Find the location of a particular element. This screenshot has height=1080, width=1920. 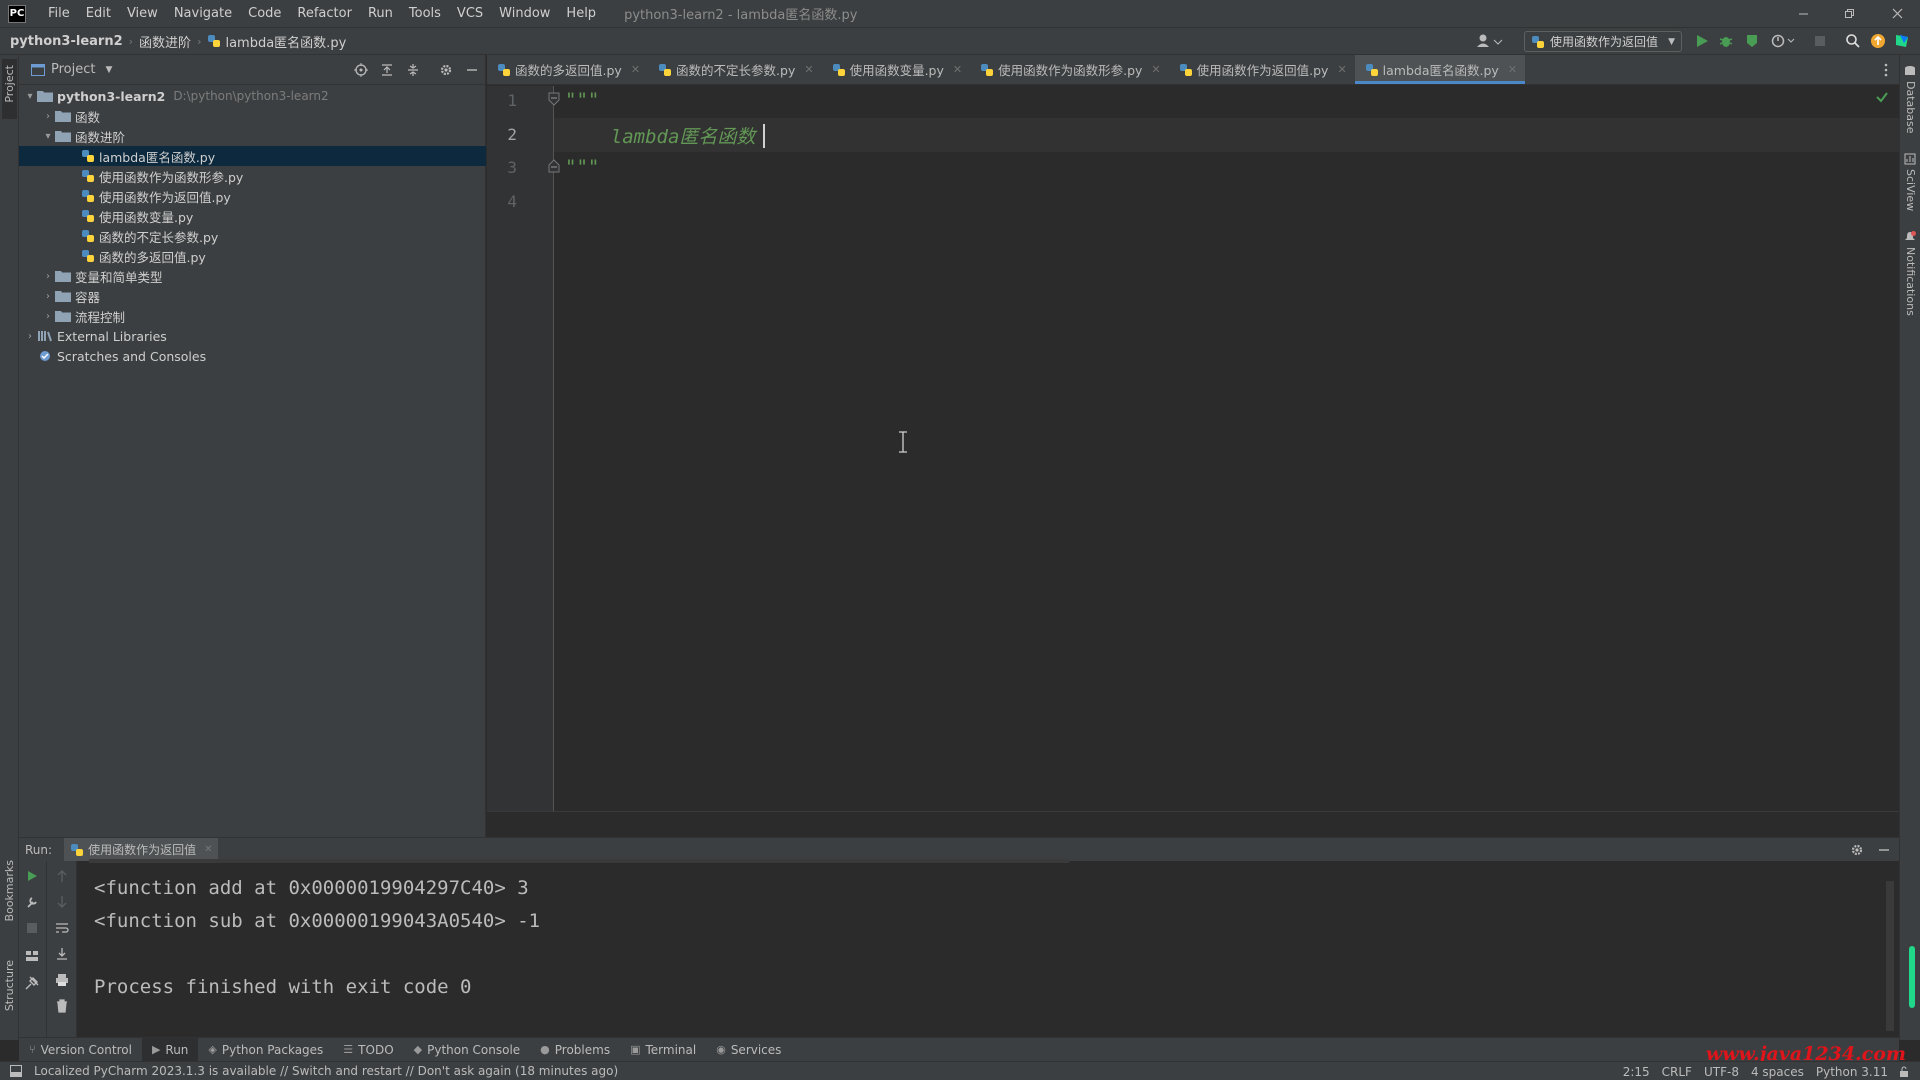

tree-item-file: 使用函数作为函数形参.py is located at coordinates (252, 176).